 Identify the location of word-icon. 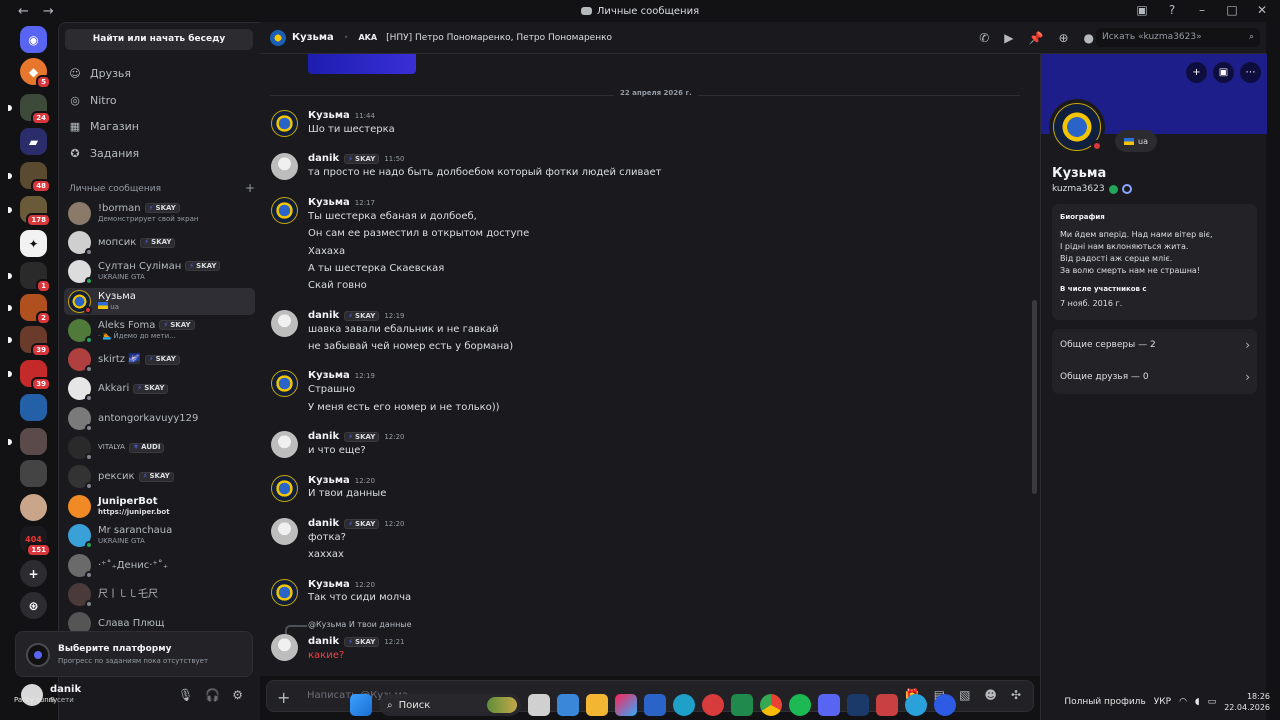
(655, 705).